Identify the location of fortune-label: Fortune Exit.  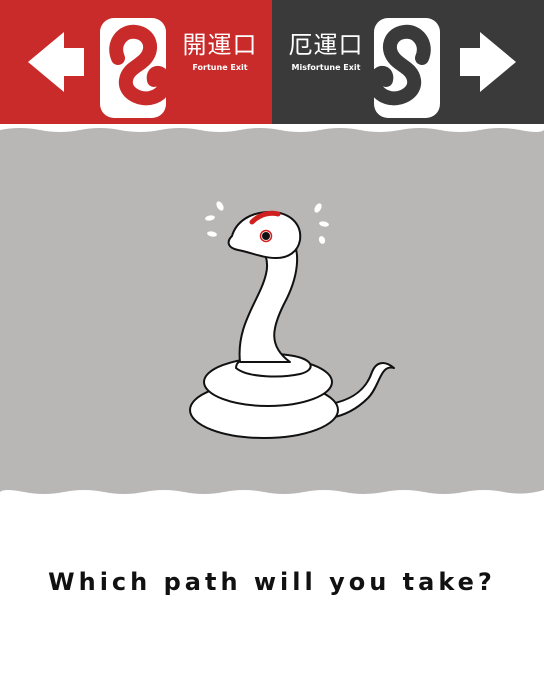
(220, 67).